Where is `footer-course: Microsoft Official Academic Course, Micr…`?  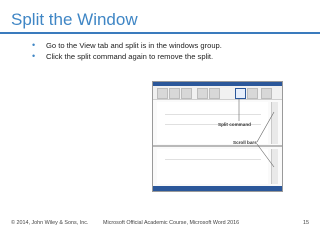
footer-course: Microsoft Official Academic Course, Micr… is located at coordinates (171, 223).